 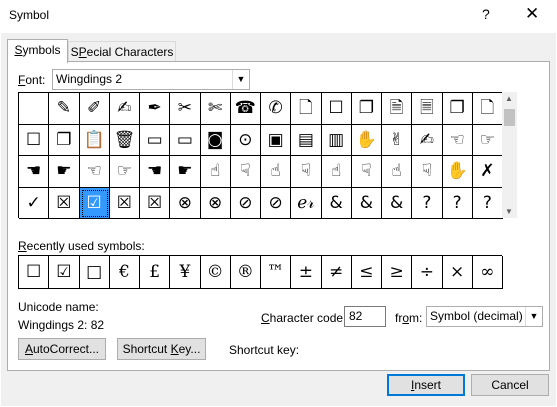 I want to click on recent-symbol-cell: ≤, so click(x=366, y=272).